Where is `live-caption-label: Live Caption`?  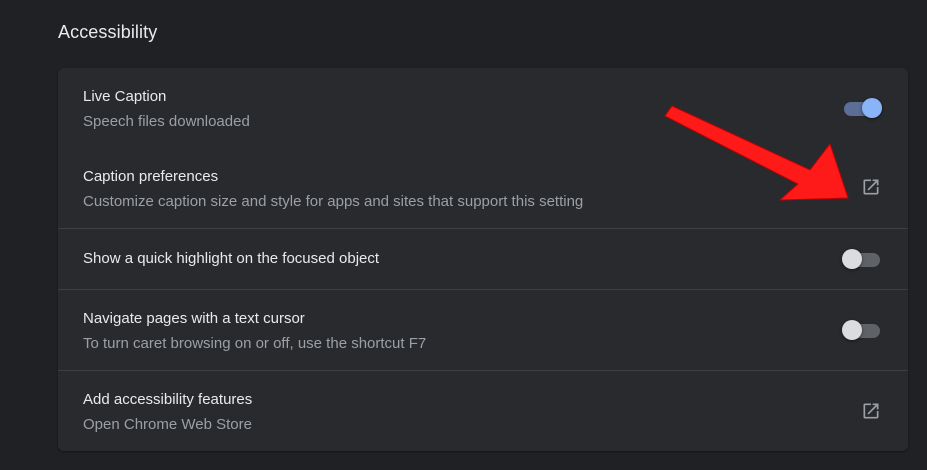
live-caption-label: Live Caption is located at coordinates (125, 96).